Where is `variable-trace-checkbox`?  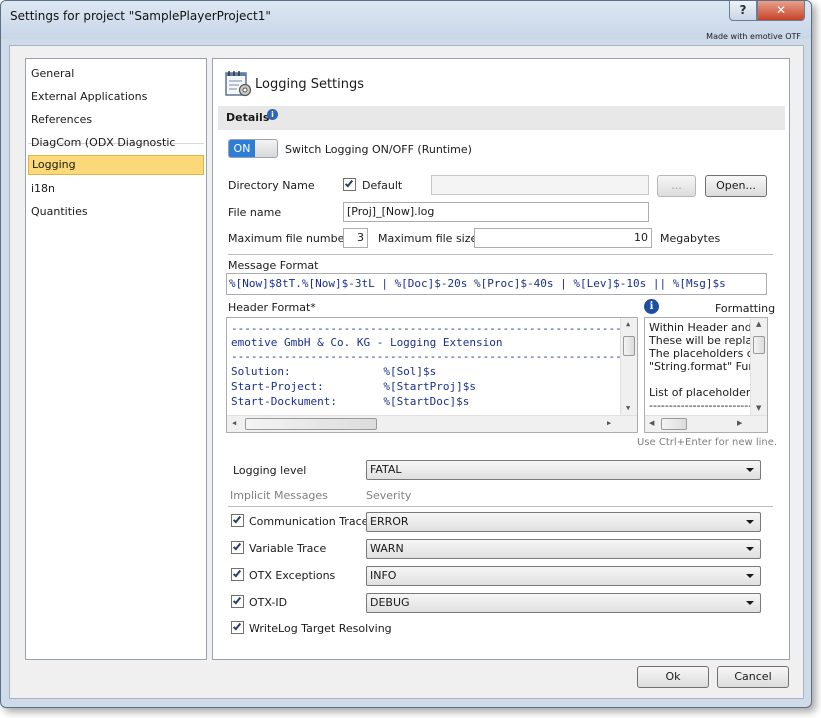 variable-trace-checkbox is located at coordinates (237, 547).